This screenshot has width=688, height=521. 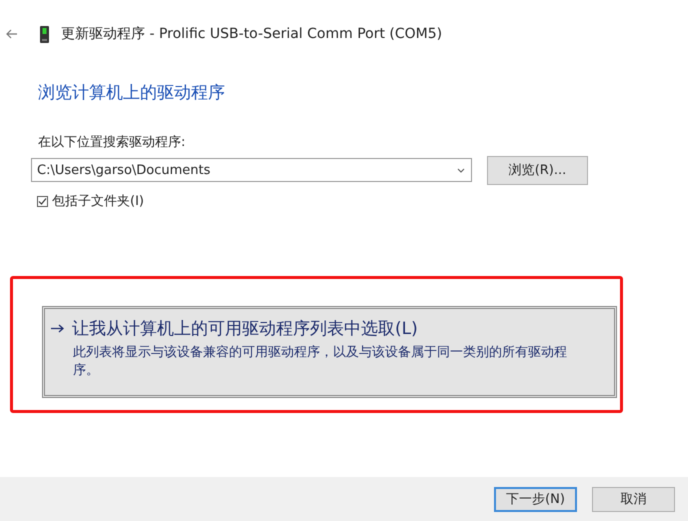 I want to click on search-location-label: 在以下位置搜索驱动程序:, so click(x=112, y=142).